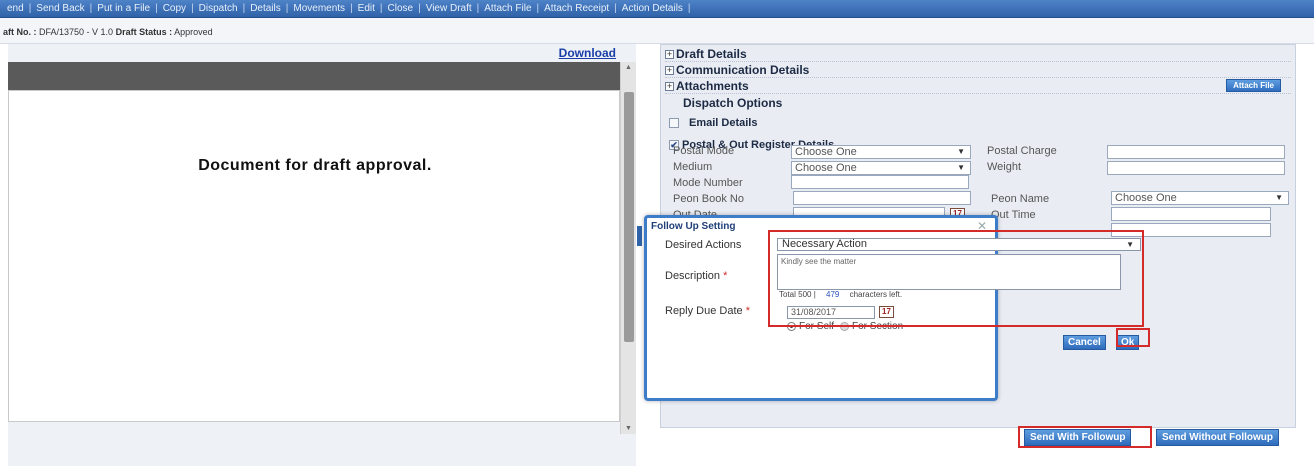  Describe the element at coordinates (639, 236) in the screenshot. I see `splitter-handle` at that location.